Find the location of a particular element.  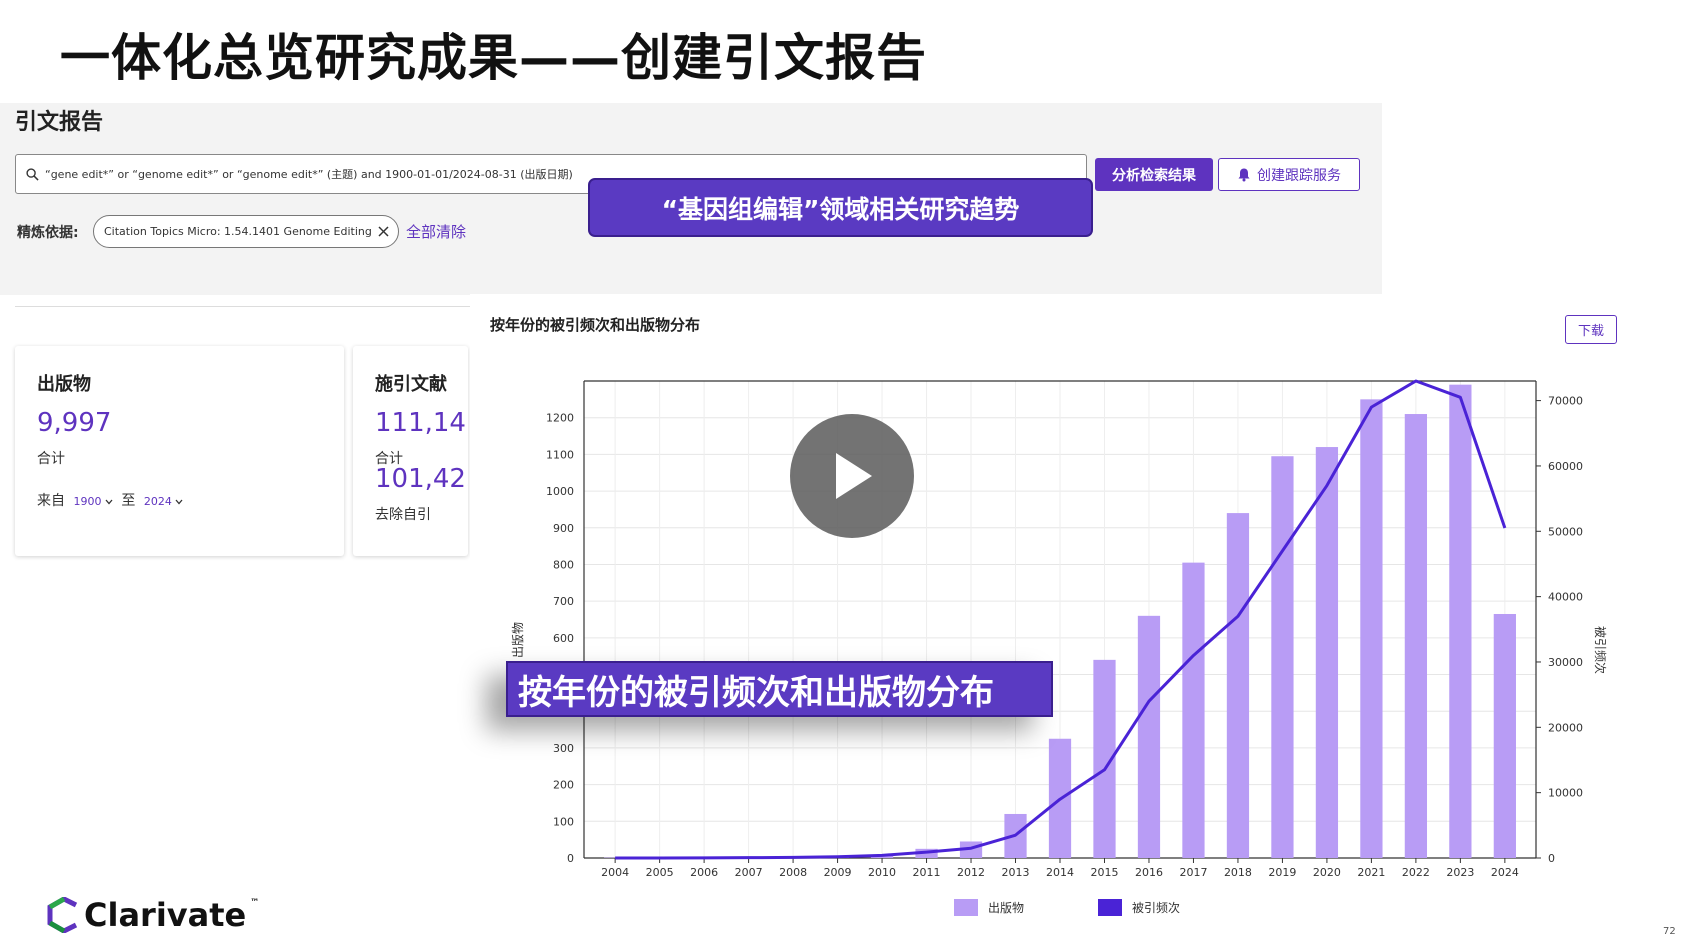

y-right-axis-label: 被引频次 is located at coordinates (1600, 650).